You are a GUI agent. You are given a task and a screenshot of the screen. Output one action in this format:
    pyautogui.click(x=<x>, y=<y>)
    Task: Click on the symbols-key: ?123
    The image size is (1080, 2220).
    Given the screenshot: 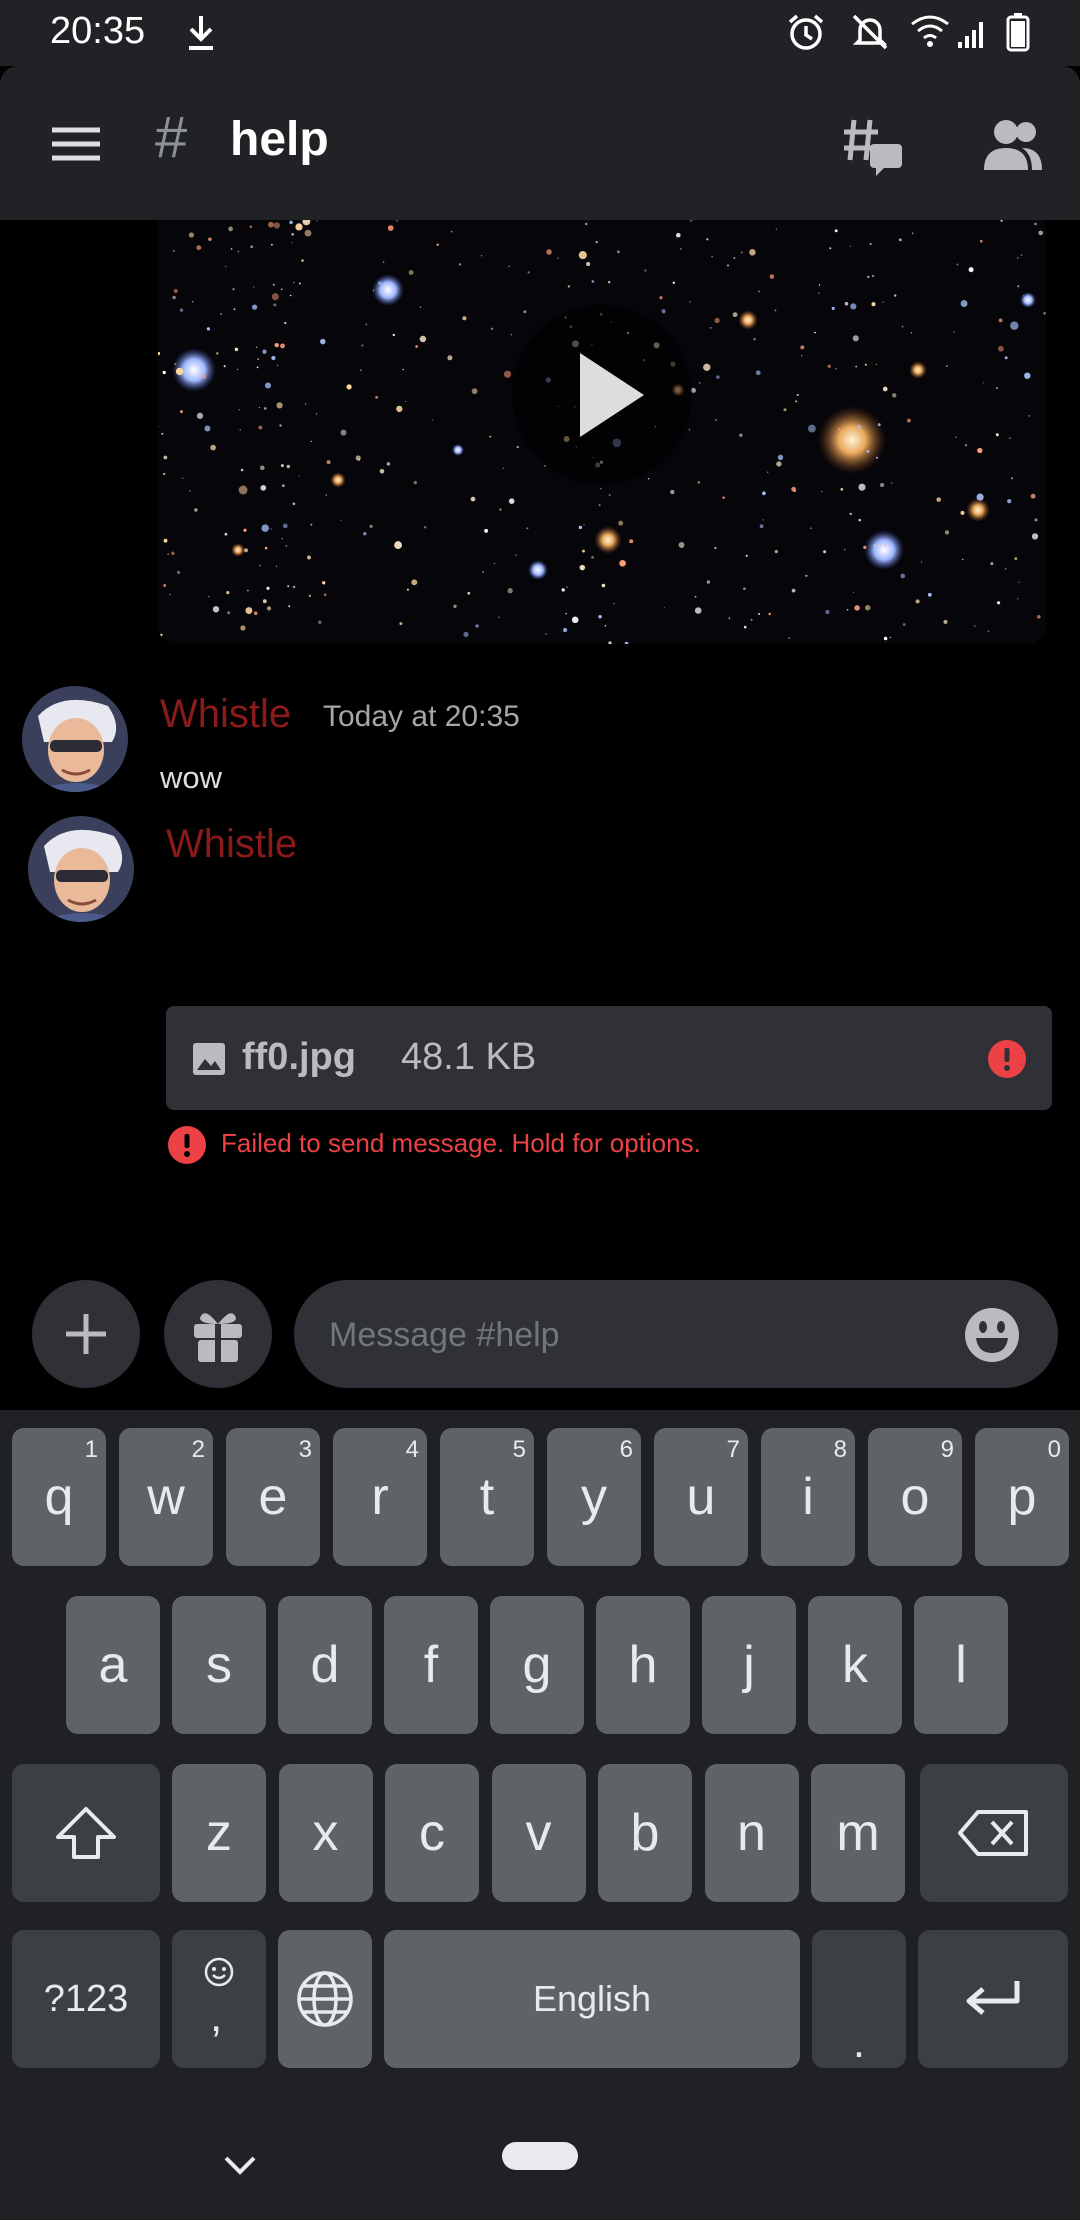 What is the action you would take?
    pyautogui.click(x=86, y=1999)
    